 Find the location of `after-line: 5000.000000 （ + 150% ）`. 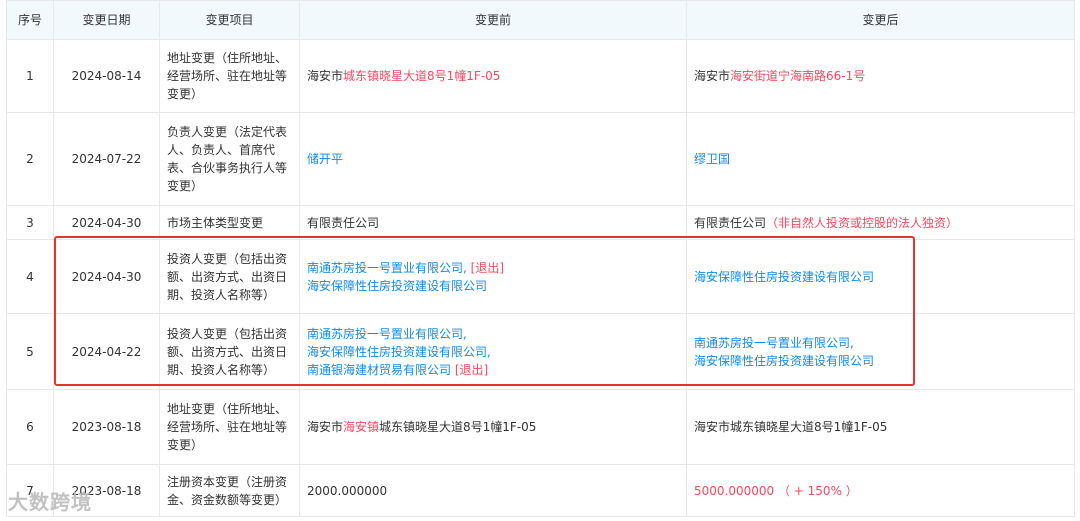

after-line: 5000.000000 （ + 150% ） is located at coordinates (880, 491).